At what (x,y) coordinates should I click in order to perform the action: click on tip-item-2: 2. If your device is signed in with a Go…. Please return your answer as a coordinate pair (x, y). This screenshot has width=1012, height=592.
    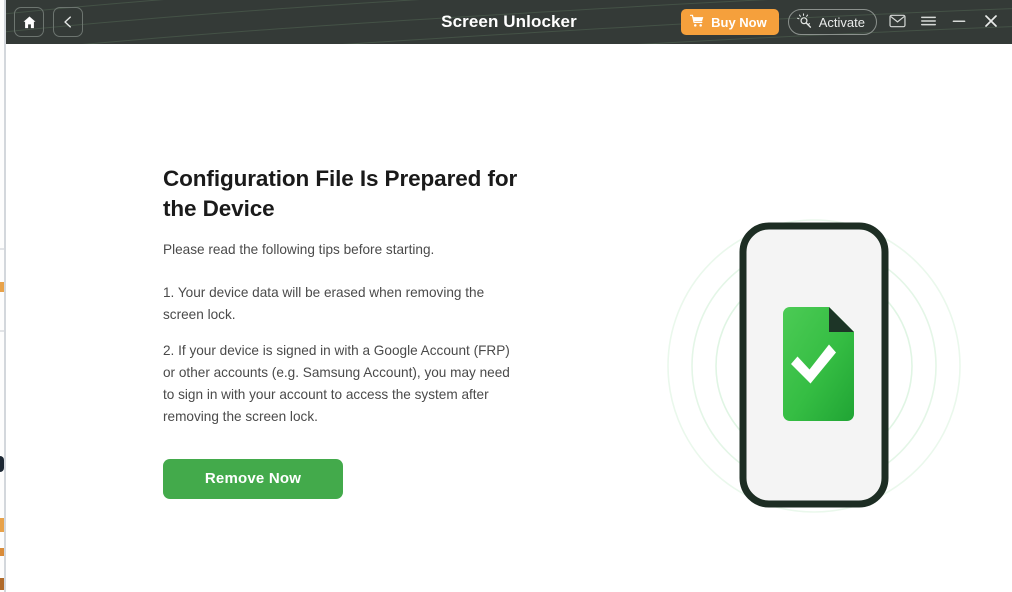
    Looking at the image, I should click on (336, 383).